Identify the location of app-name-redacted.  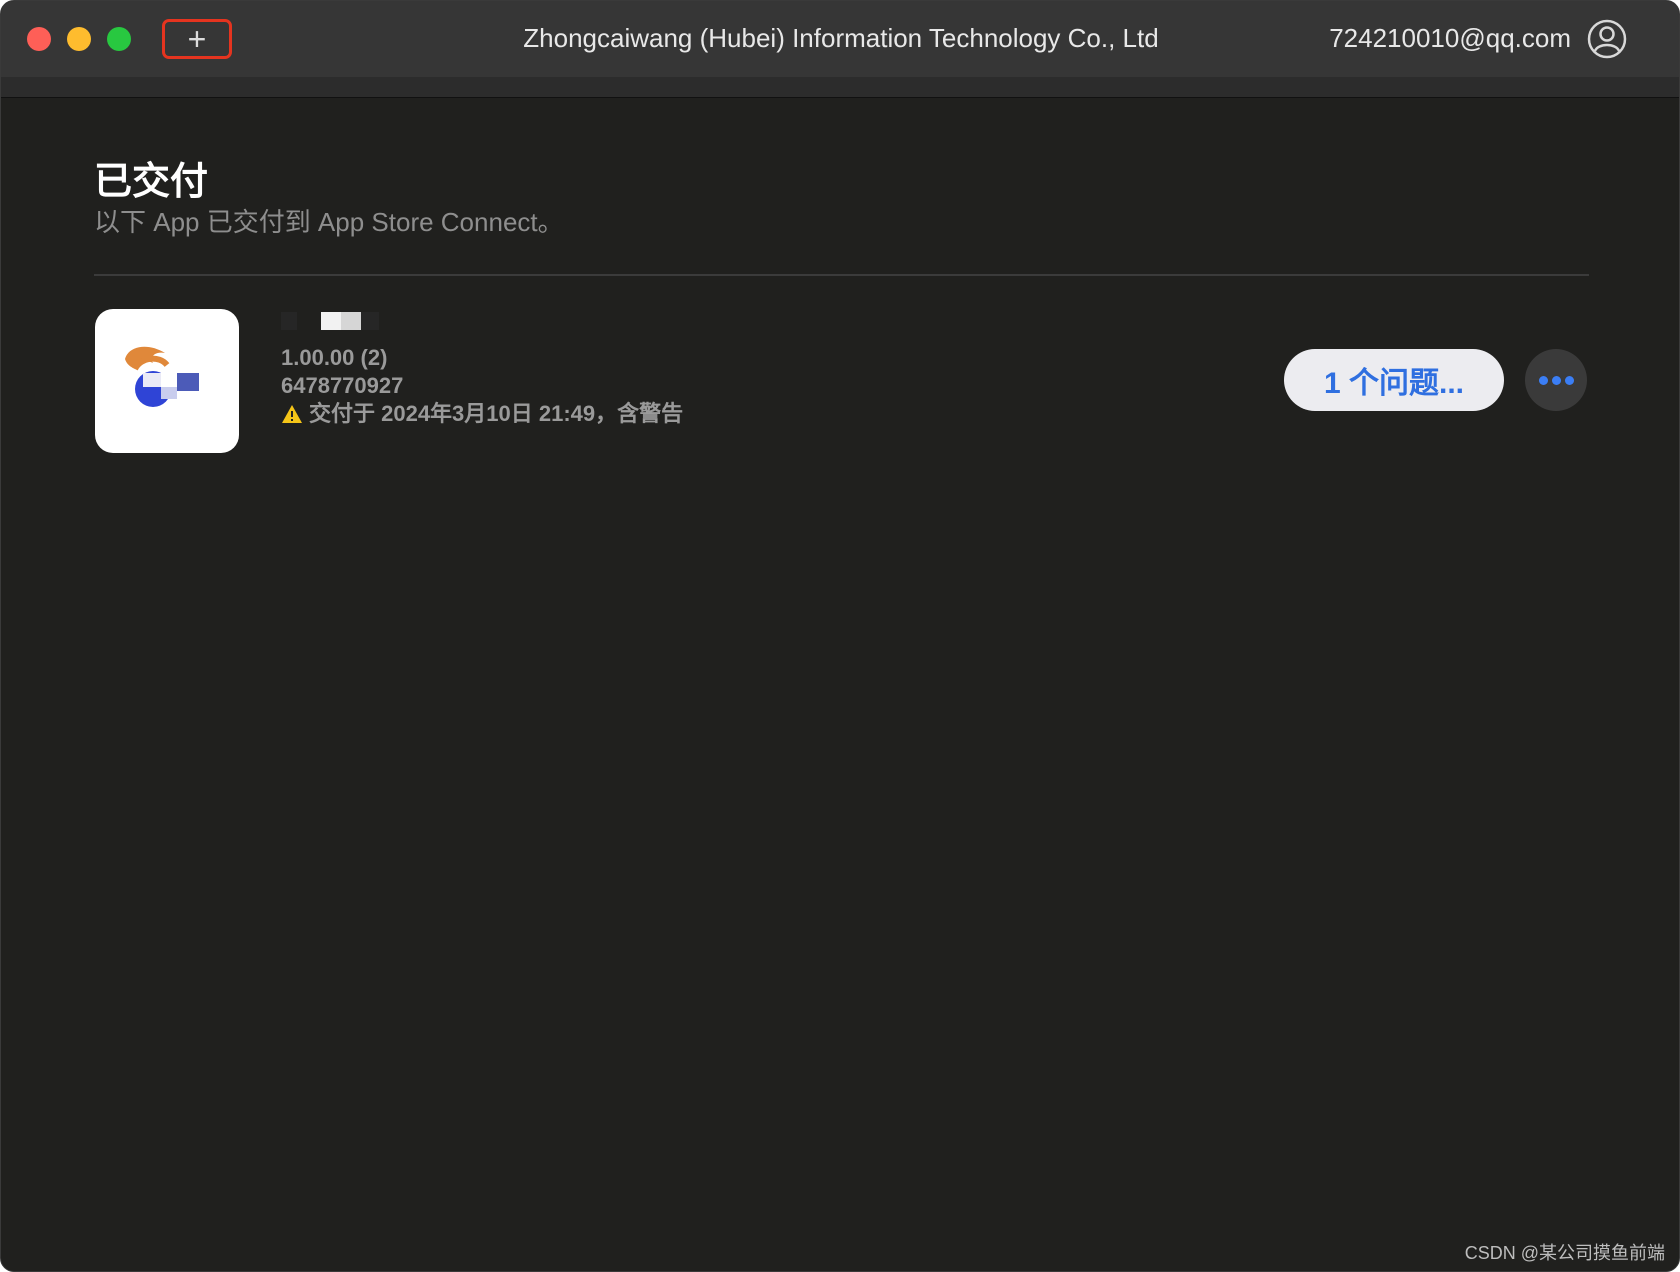
(330, 321).